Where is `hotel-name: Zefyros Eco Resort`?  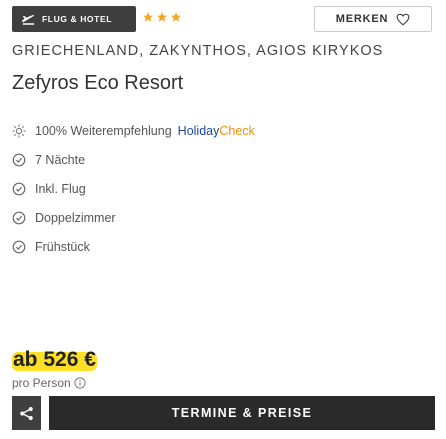
hotel-name: Zefyros Eco Resort is located at coordinates (97, 83).